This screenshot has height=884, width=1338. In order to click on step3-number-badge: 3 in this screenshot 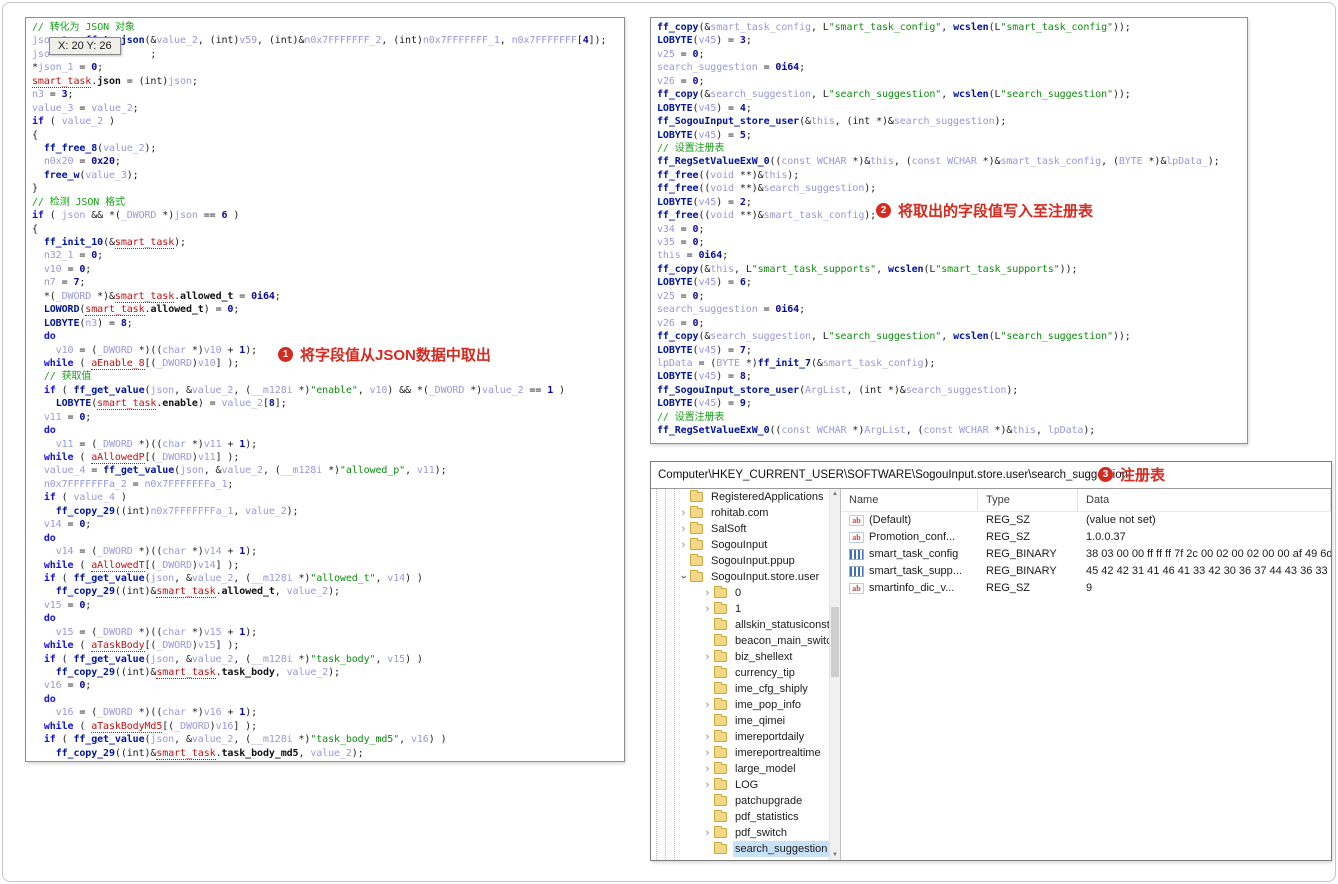, I will do `click(1105, 474)`.